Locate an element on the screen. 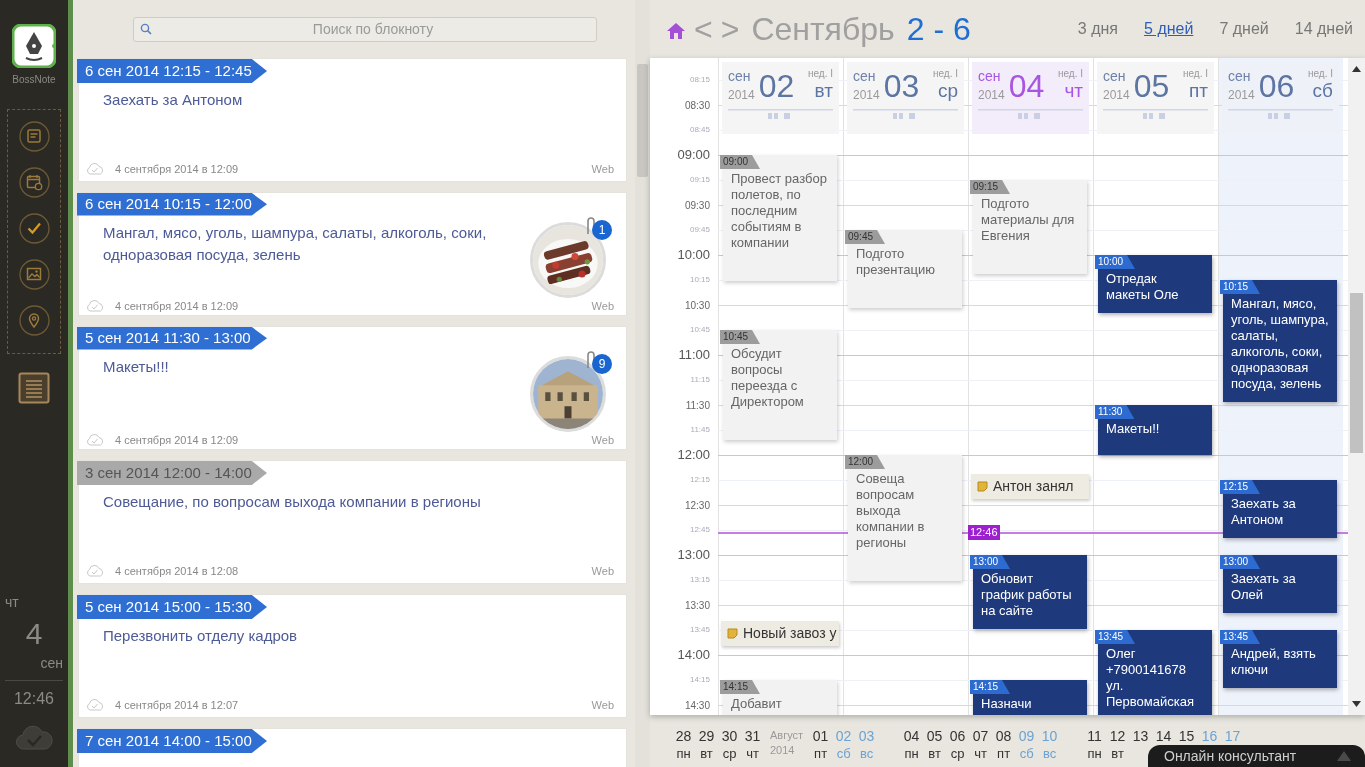 This screenshot has height=767, width=1365. day-number: 31 is located at coordinates (752, 736).